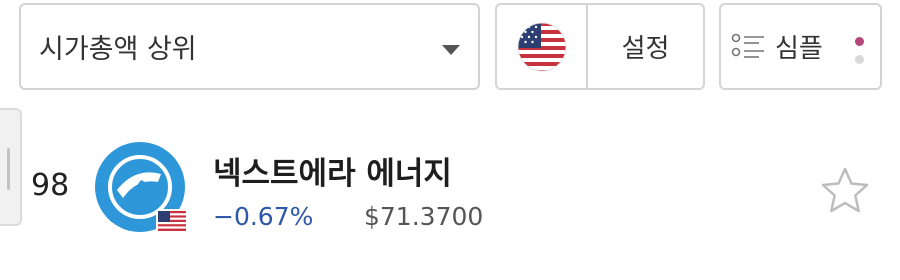 The width and height of the screenshot is (900, 280). I want to click on star-outline-icon, so click(845, 191).